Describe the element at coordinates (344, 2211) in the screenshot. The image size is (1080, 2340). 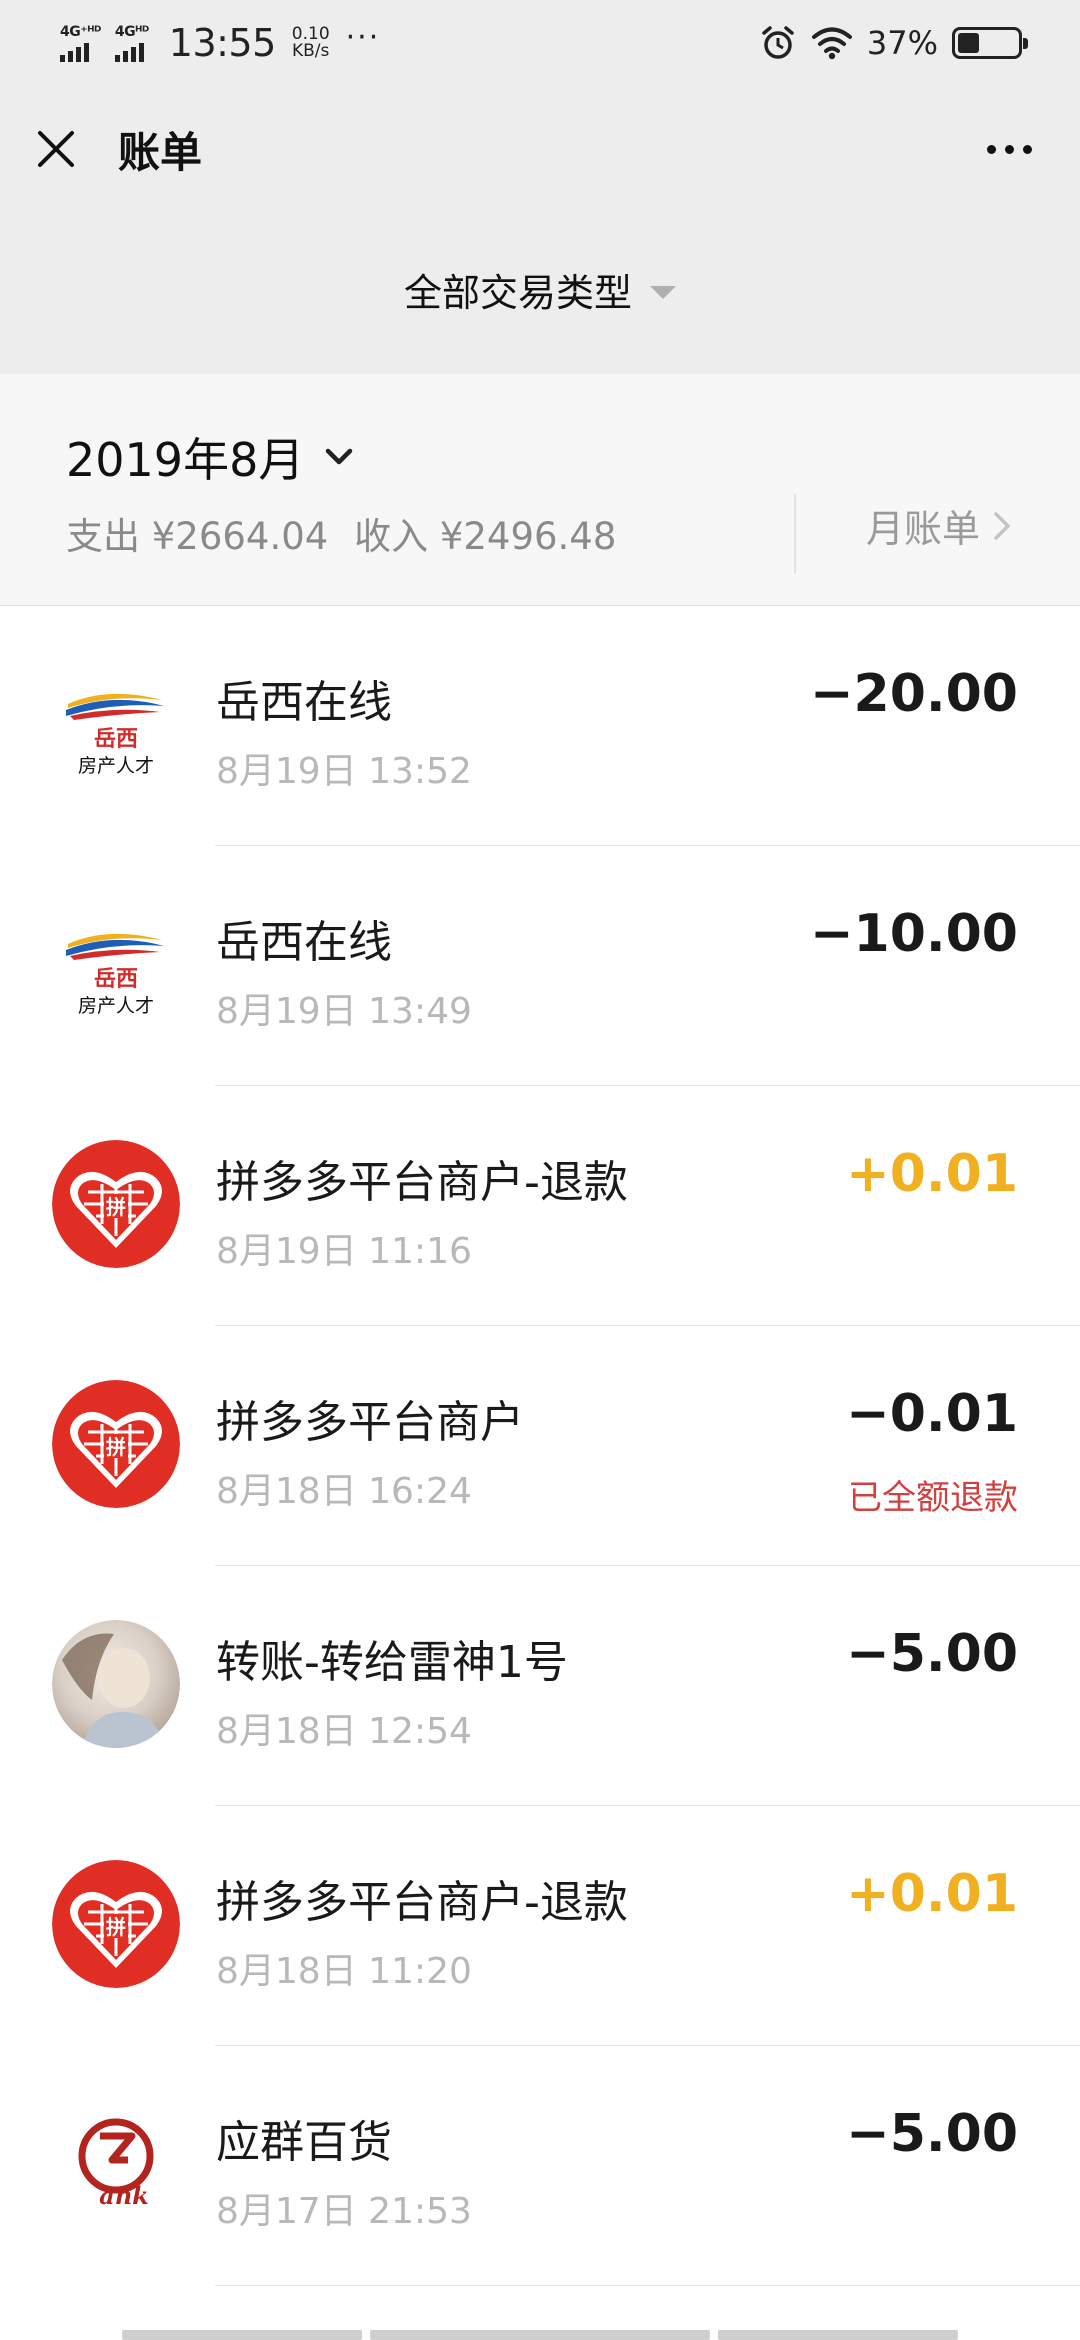
I see `transaction-time: 8月17日 21:53` at that location.